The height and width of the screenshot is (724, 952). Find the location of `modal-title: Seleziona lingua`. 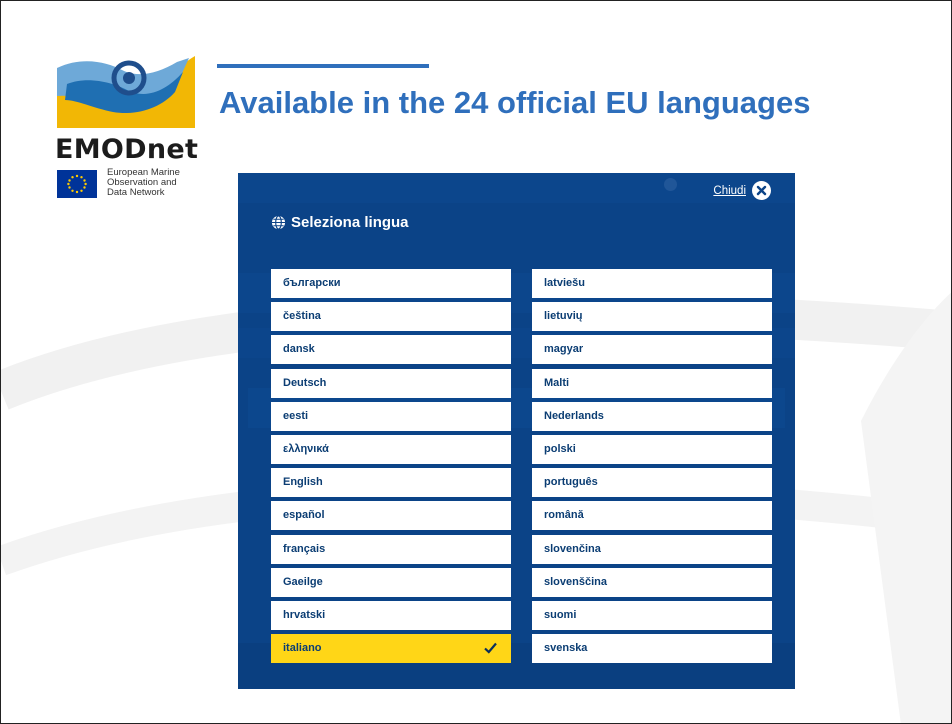

modal-title: Seleziona lingua is located at coordinates (340, 222).